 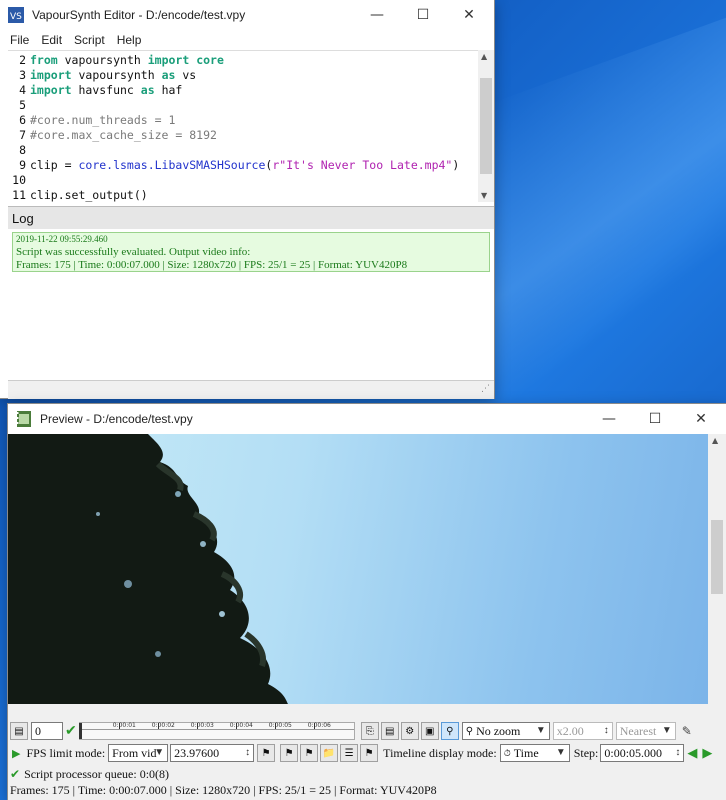 I want to click on spin-arrows-icon: ↕, so click(x=606, y=730).